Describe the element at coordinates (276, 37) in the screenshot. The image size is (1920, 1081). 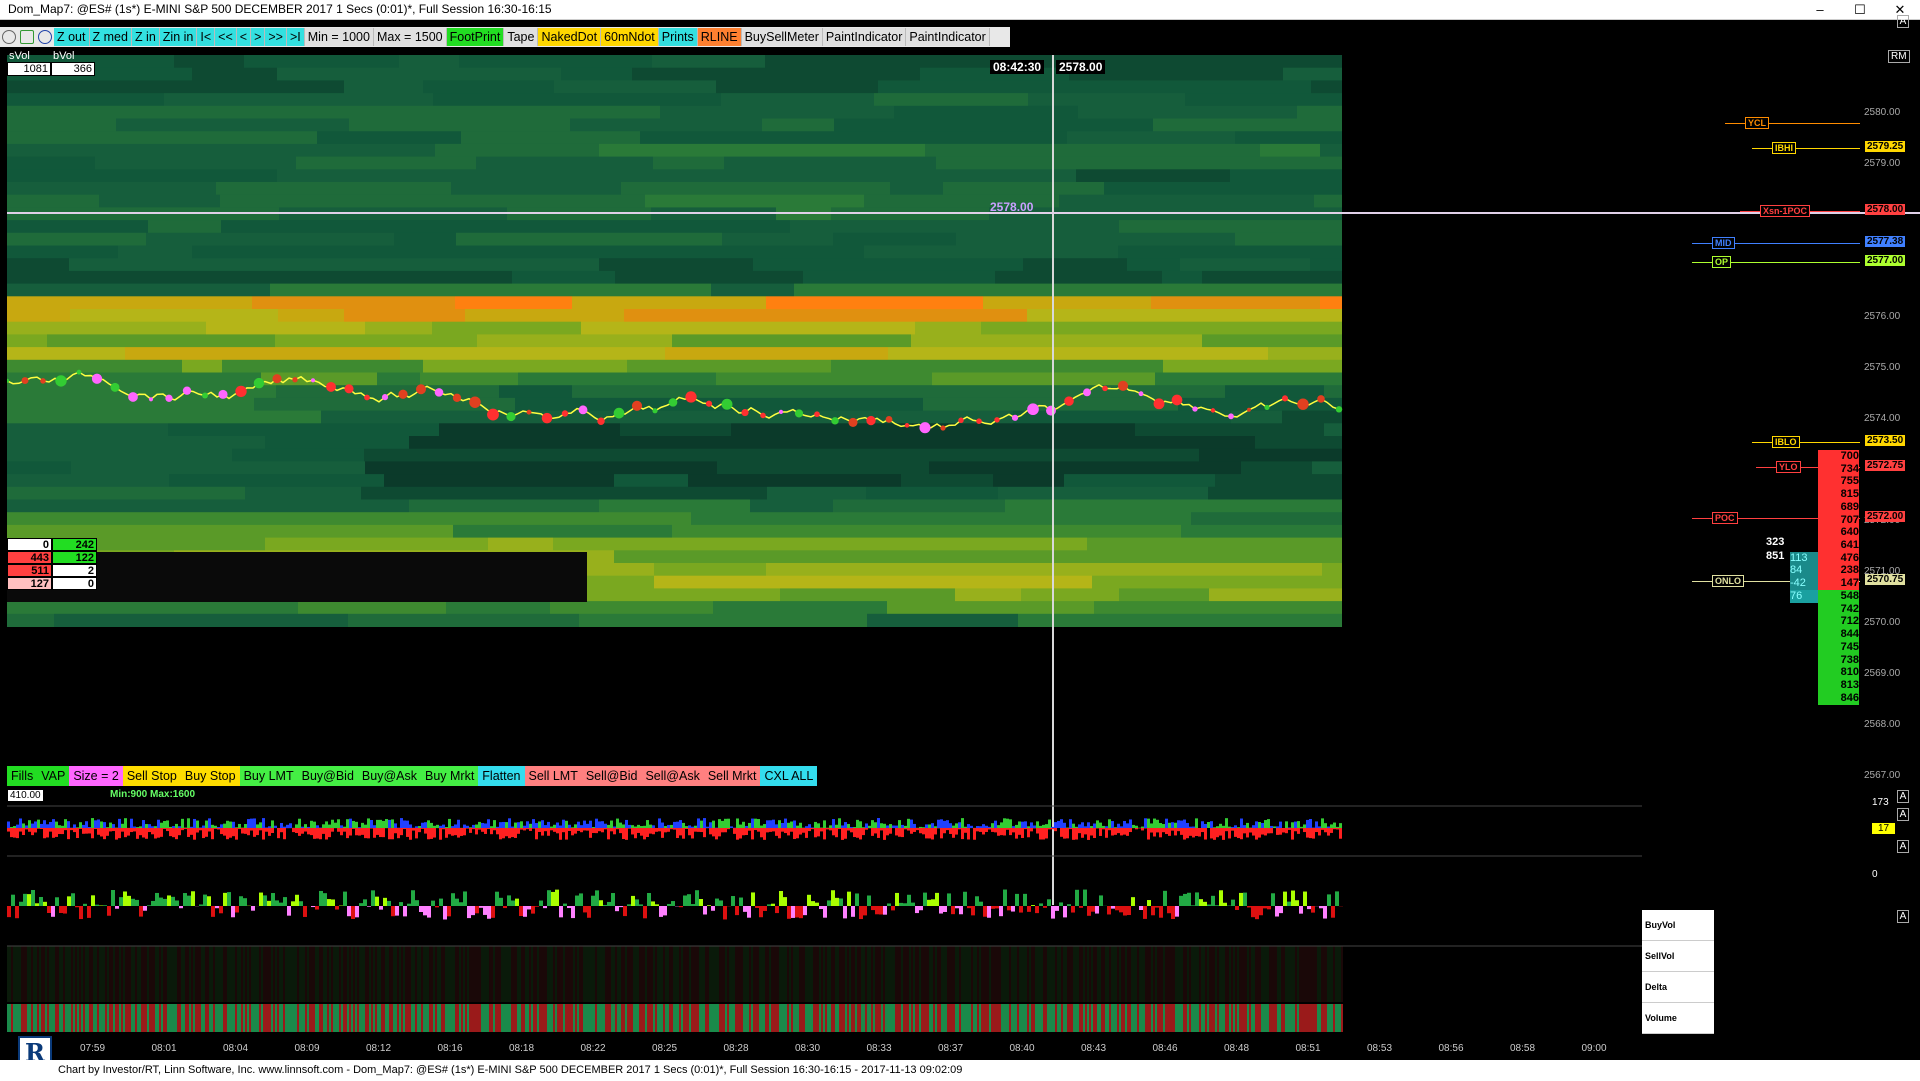
I see `toolbar-button-8: >>` at that location.